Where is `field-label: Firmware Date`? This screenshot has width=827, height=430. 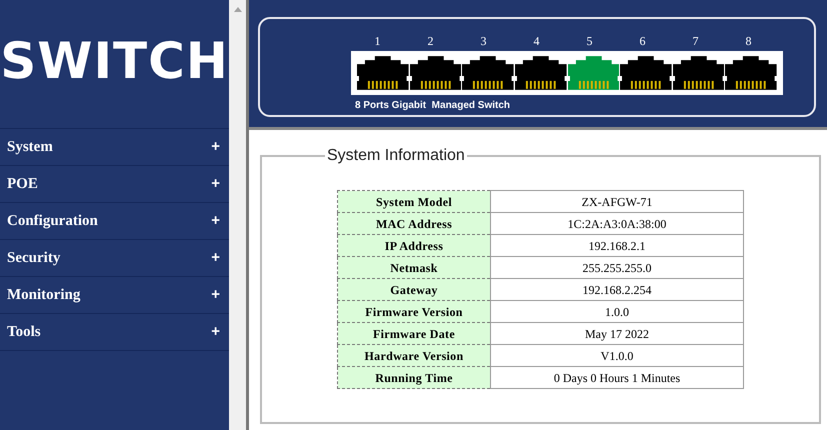
field-label: Firmware Date is located at coordinates (414, 333).